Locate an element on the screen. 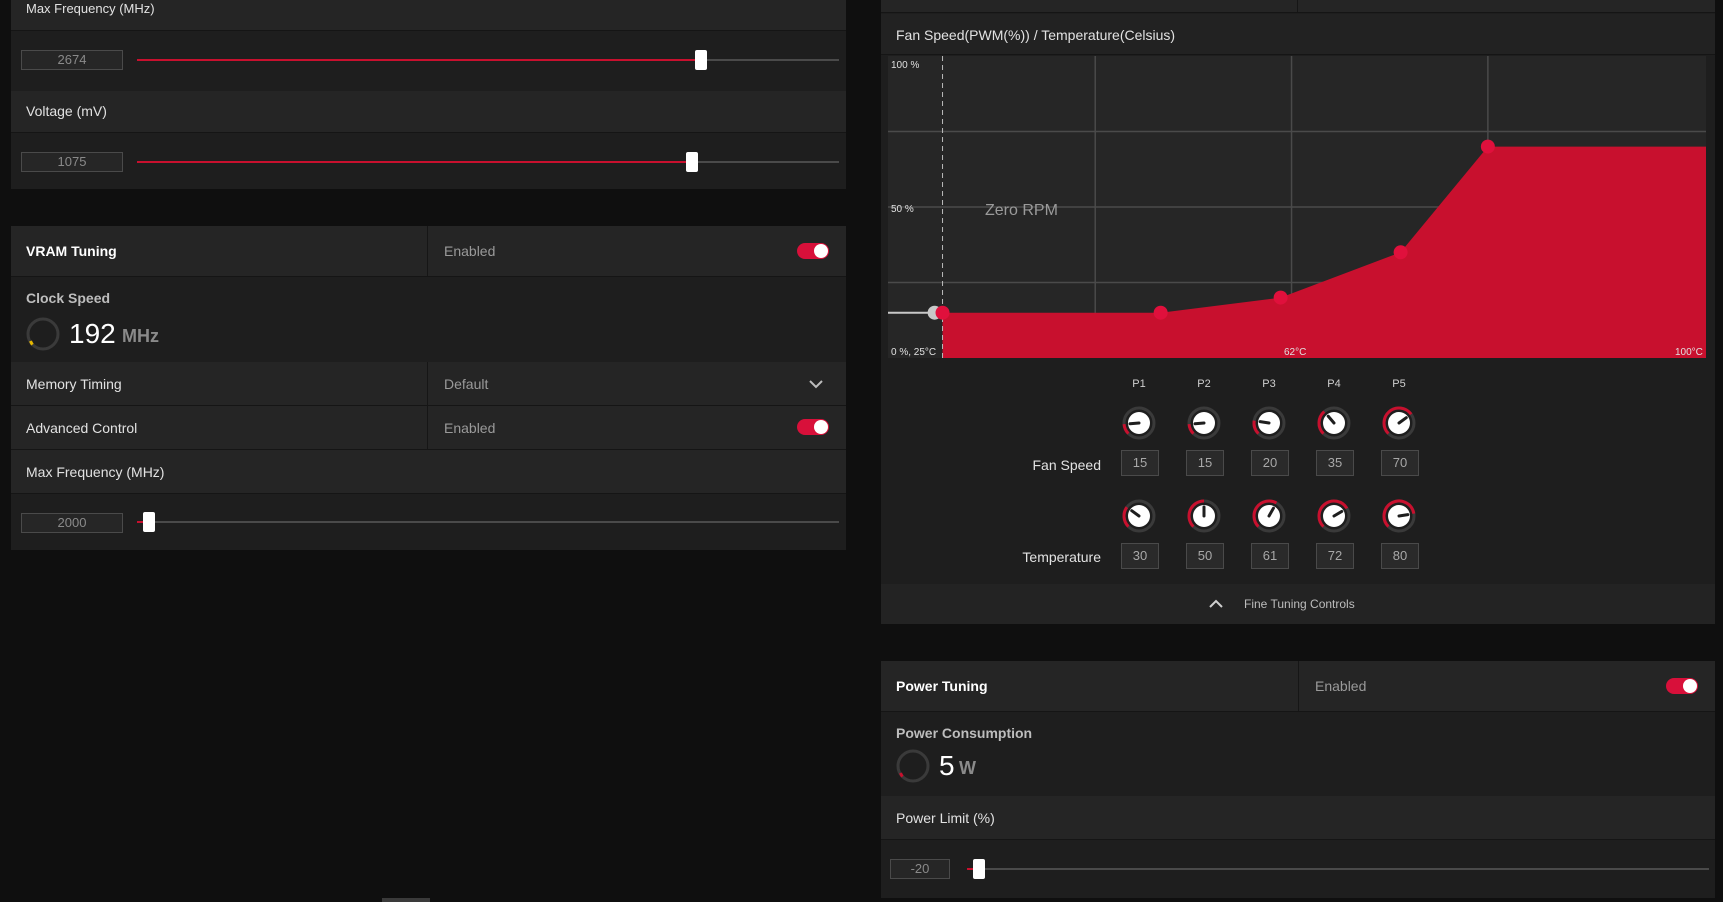 This screenshot has height=902, width=1723. voltage-slider-fill is located at coordinates (414, 162).